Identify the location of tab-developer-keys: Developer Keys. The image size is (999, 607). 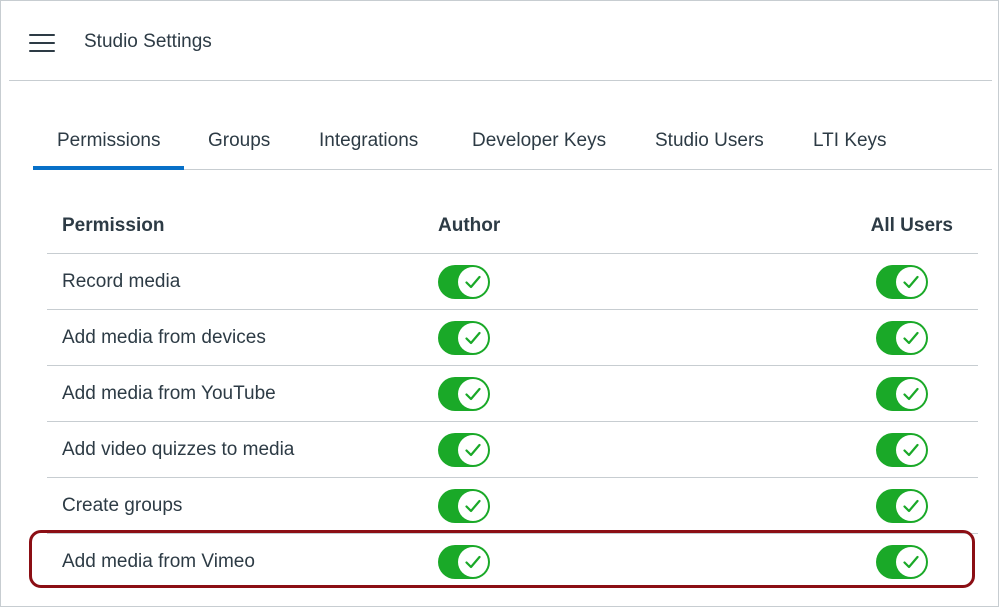
(539, 140).